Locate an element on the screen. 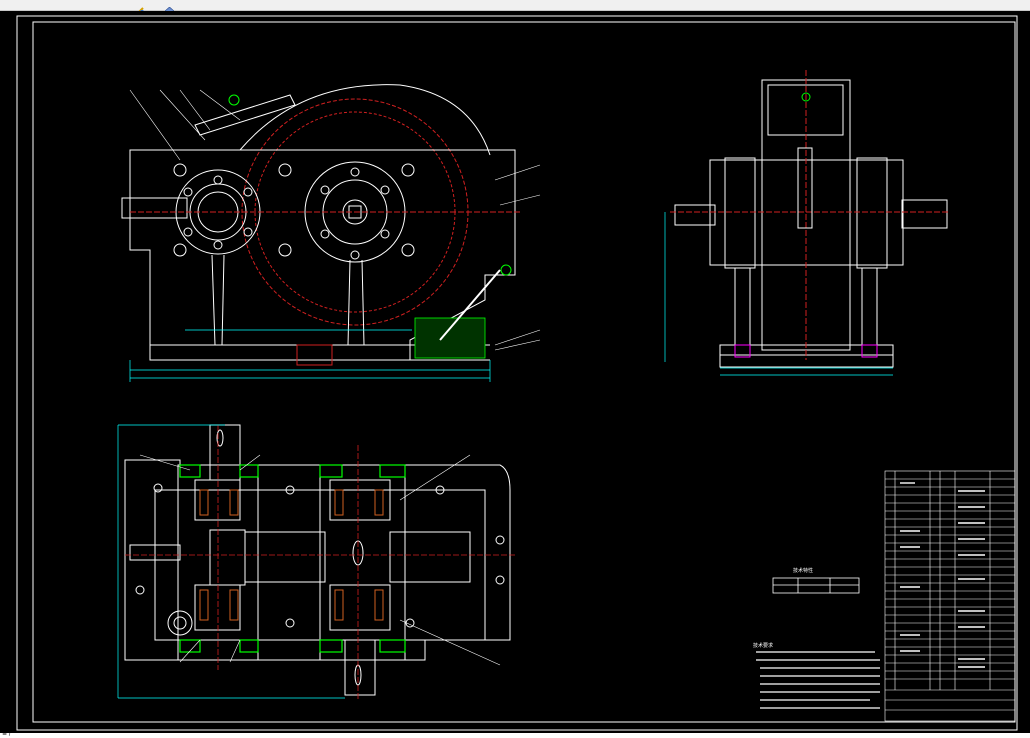 The image size is (1030, 738). tech-characteristics-table: 技术特性 is located at coordinates (816, 580).